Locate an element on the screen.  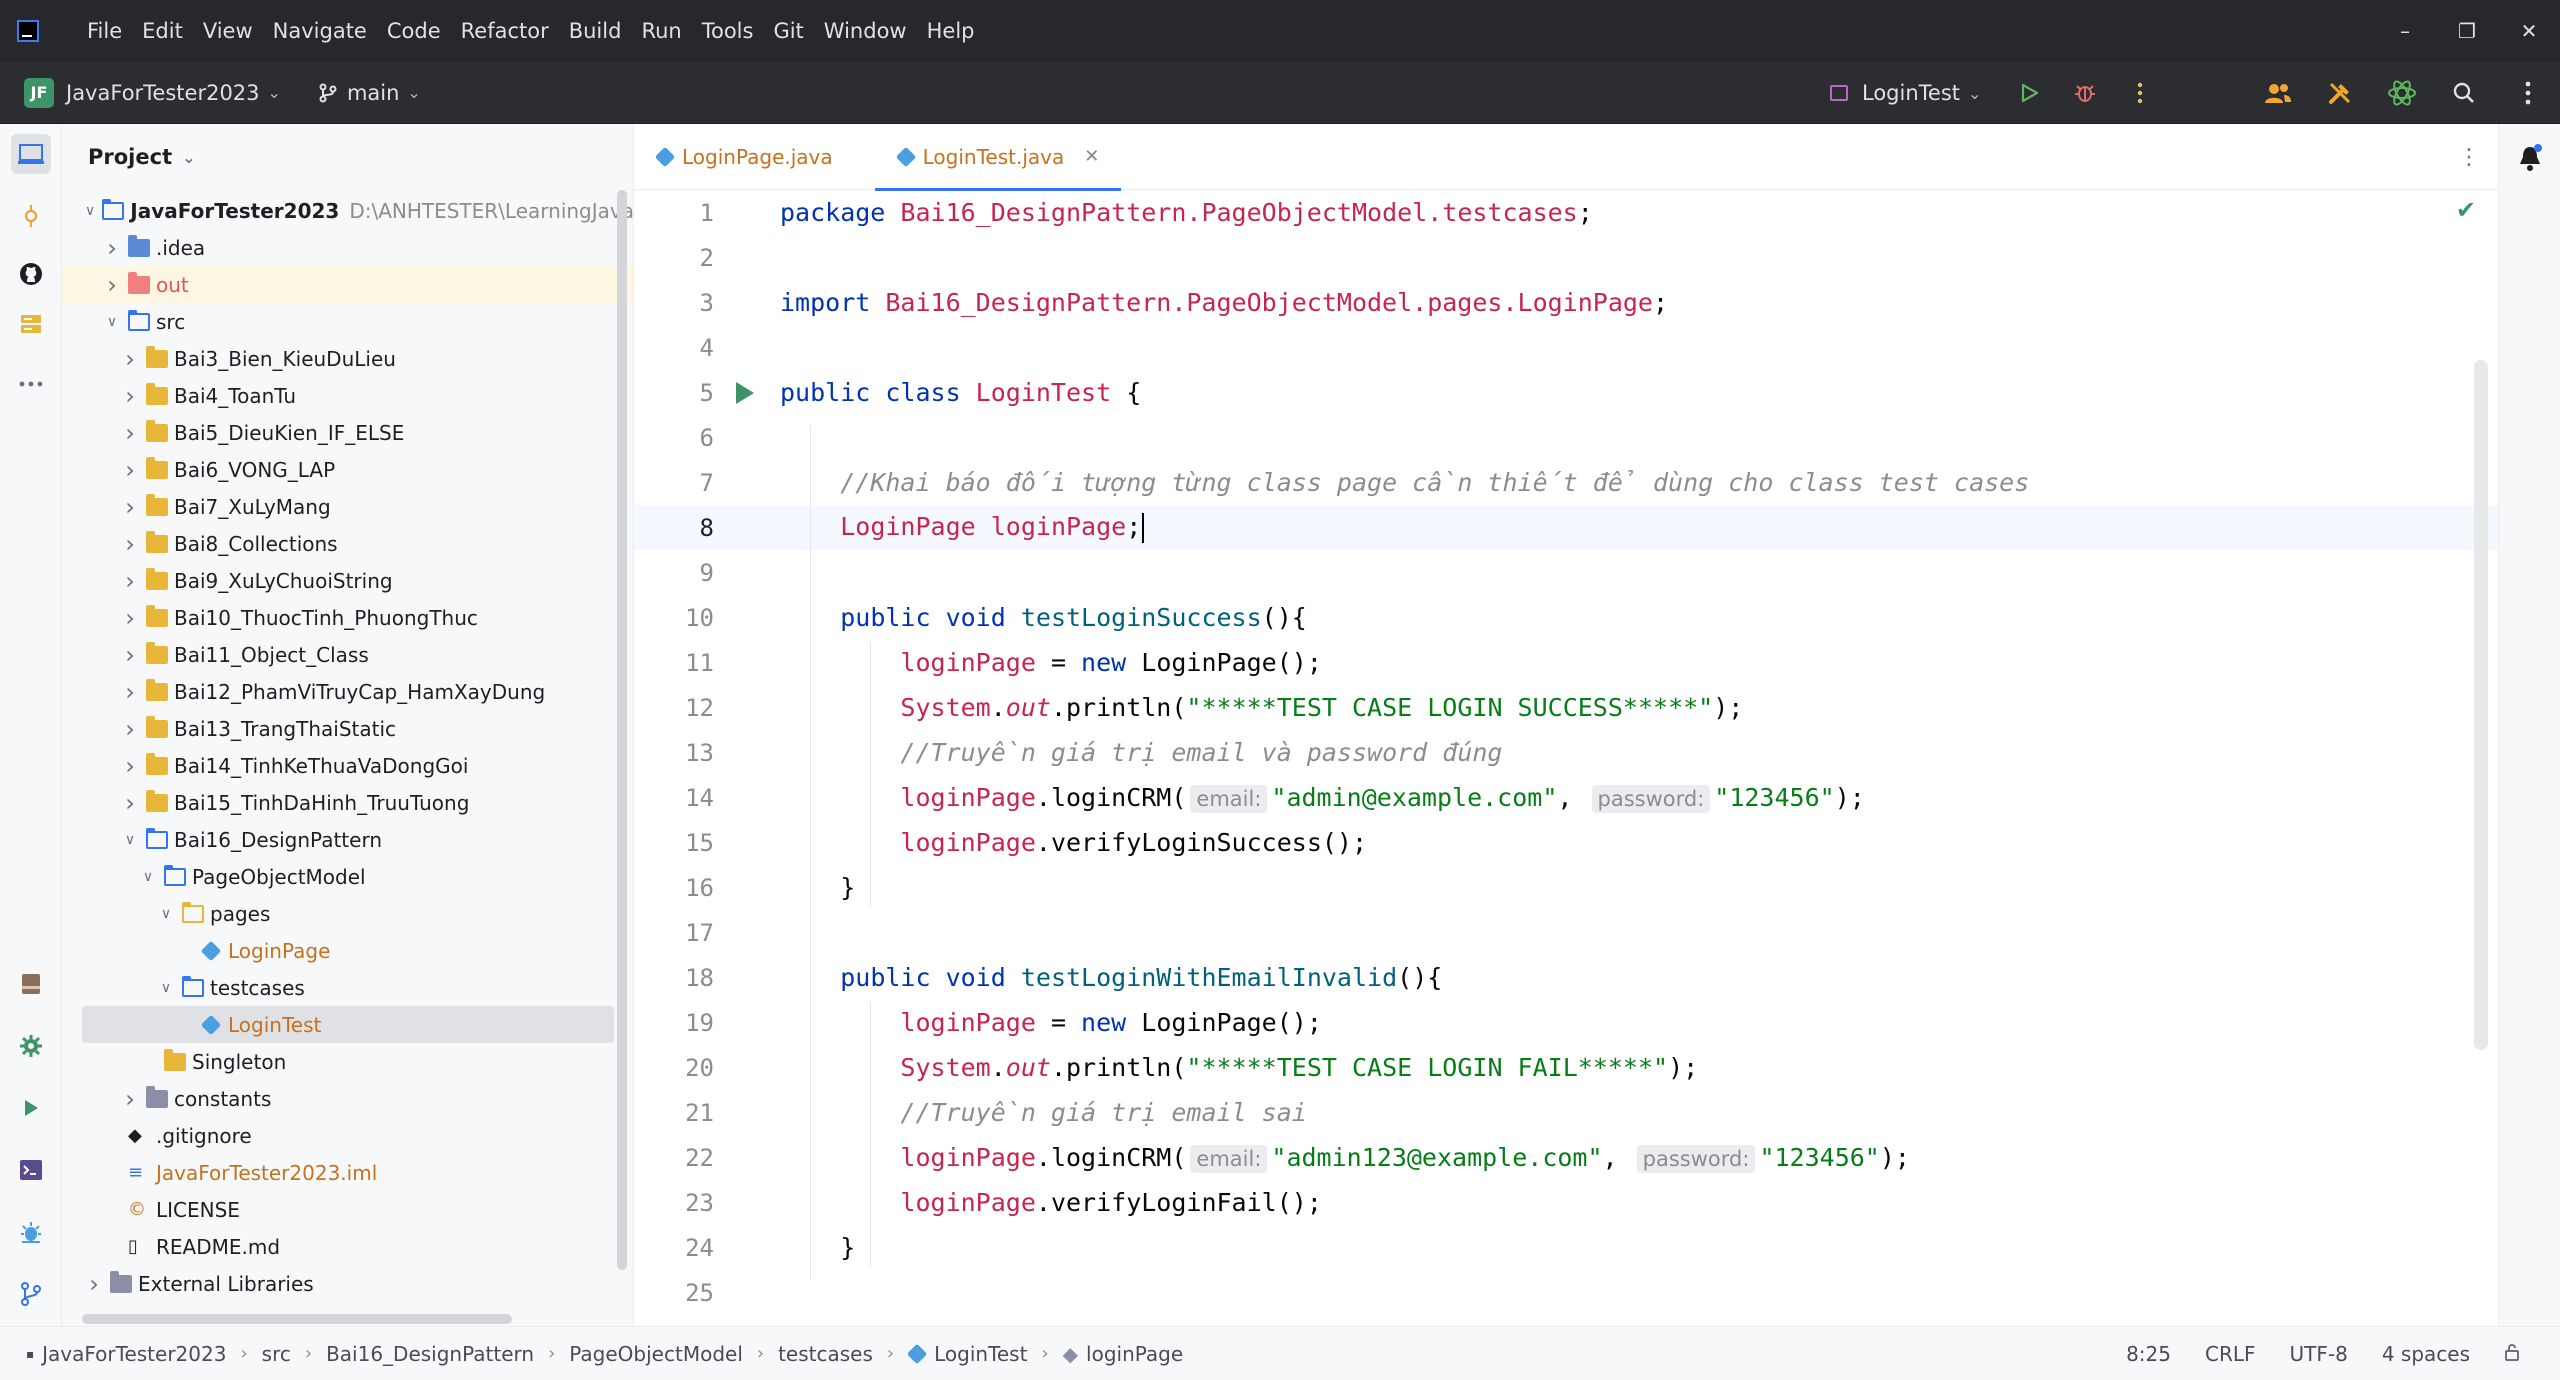
tree-item: › Bai6_VONG_LAP is located at coordinates (347, 469).